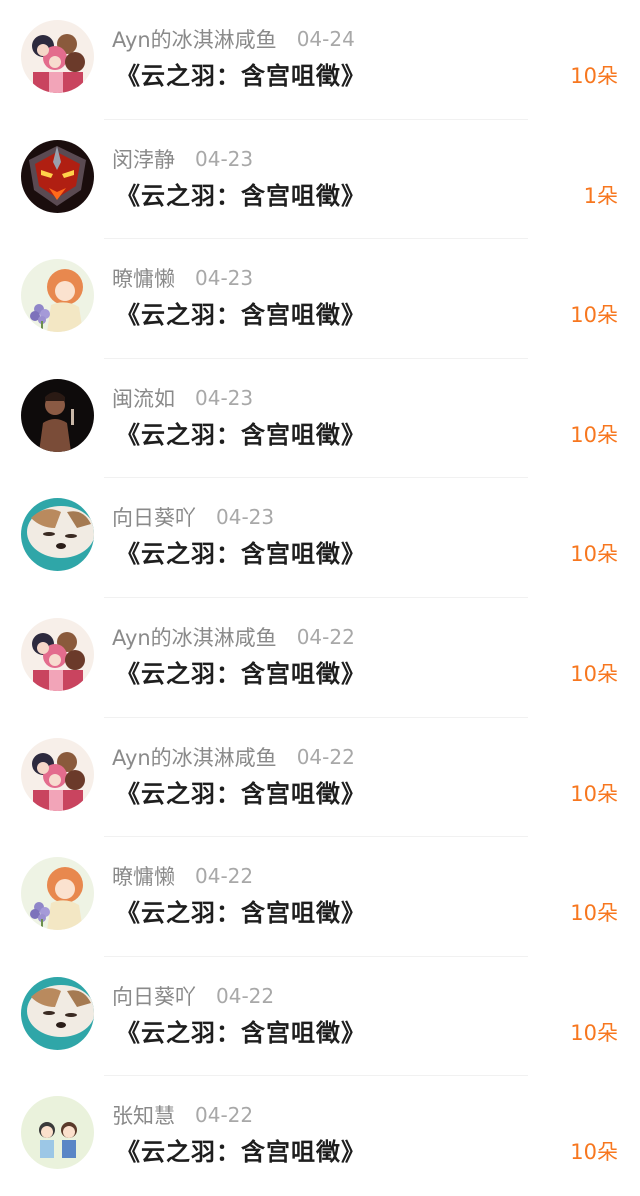  What do you see at coordinates (143, 398) in the screenshot?
I see `username: 闽流如` at bounding box center [143, 398].